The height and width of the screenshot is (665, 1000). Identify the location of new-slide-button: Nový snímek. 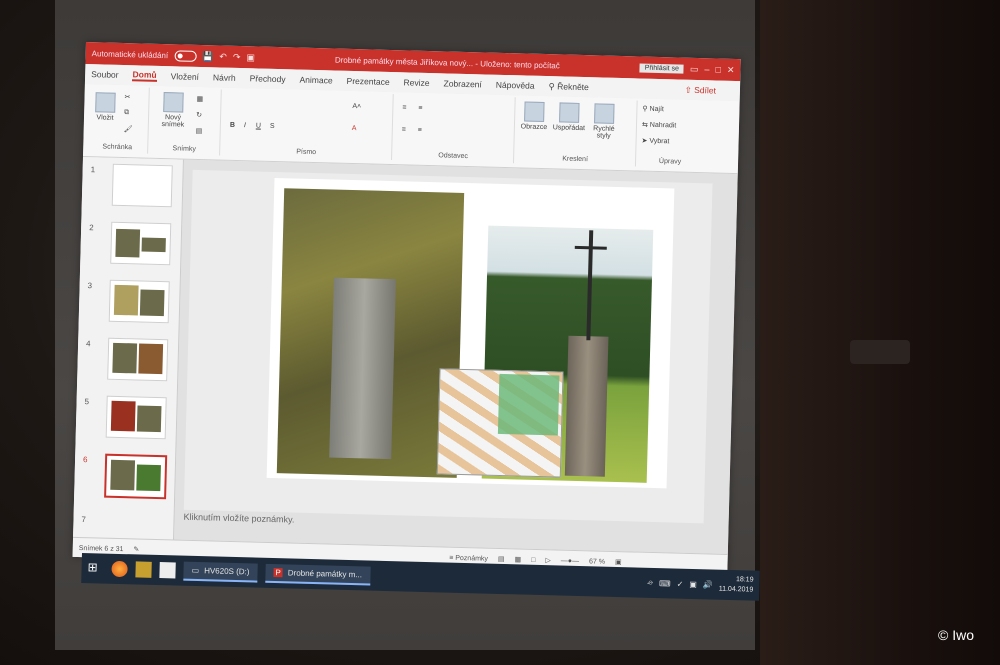
(173, 110).